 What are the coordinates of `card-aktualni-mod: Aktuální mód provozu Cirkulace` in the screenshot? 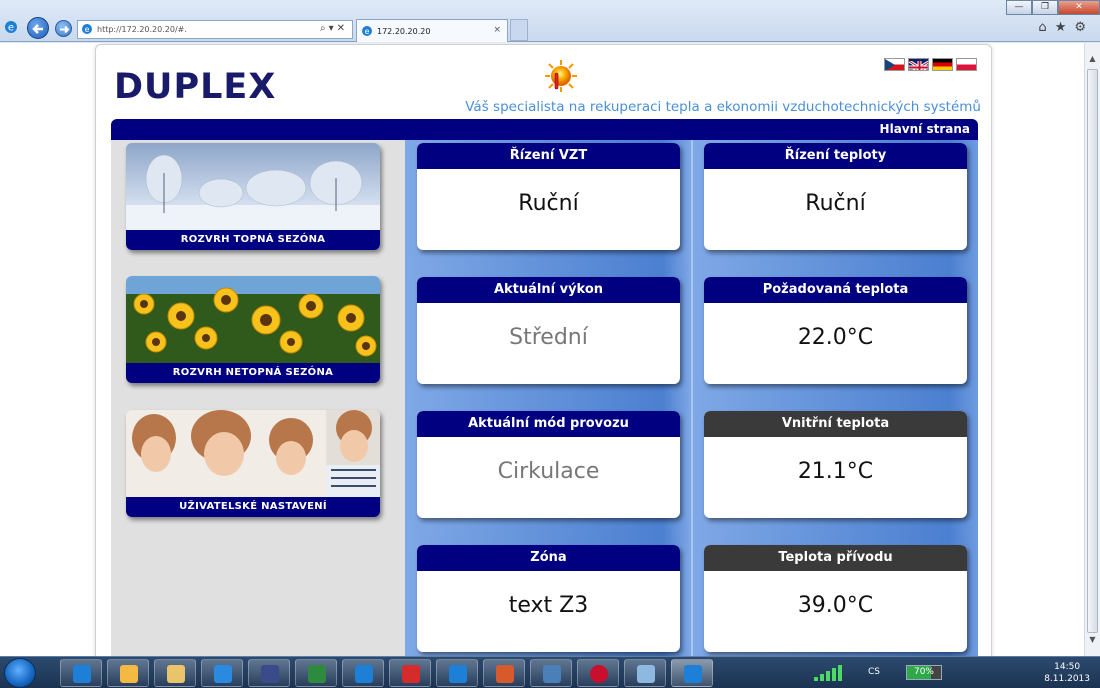 It's located at (548, 464).